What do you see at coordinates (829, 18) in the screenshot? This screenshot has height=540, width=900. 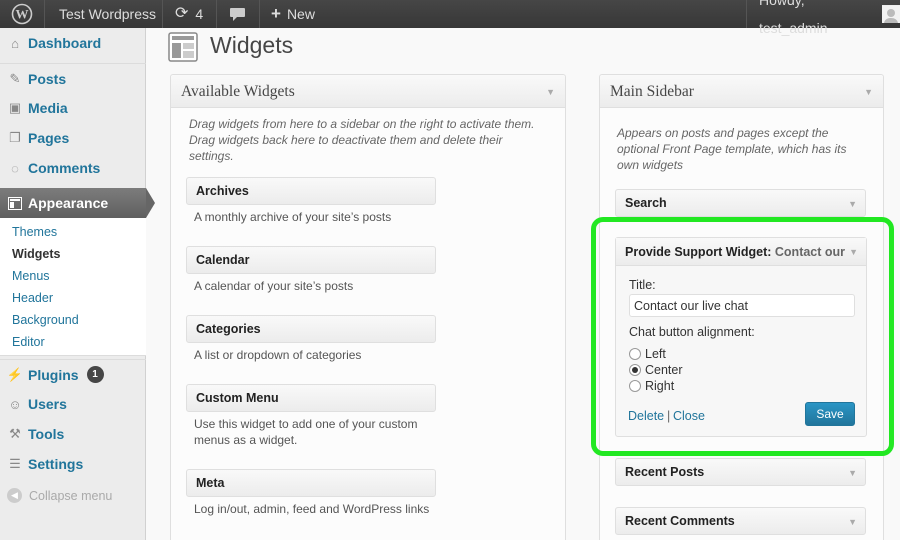 I see `my-account-link: Howdy, test_admin` at bounding box center [829, 18].